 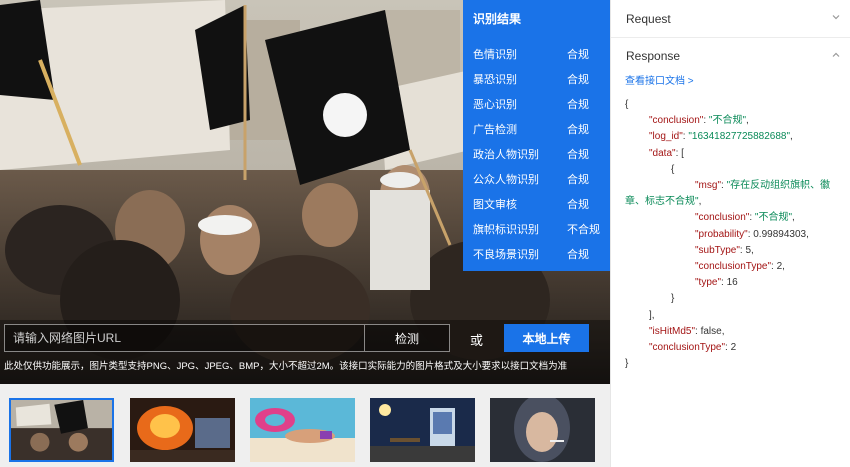 I want to click on local-upload-button: 本地上传, so click(x=546, y=338).